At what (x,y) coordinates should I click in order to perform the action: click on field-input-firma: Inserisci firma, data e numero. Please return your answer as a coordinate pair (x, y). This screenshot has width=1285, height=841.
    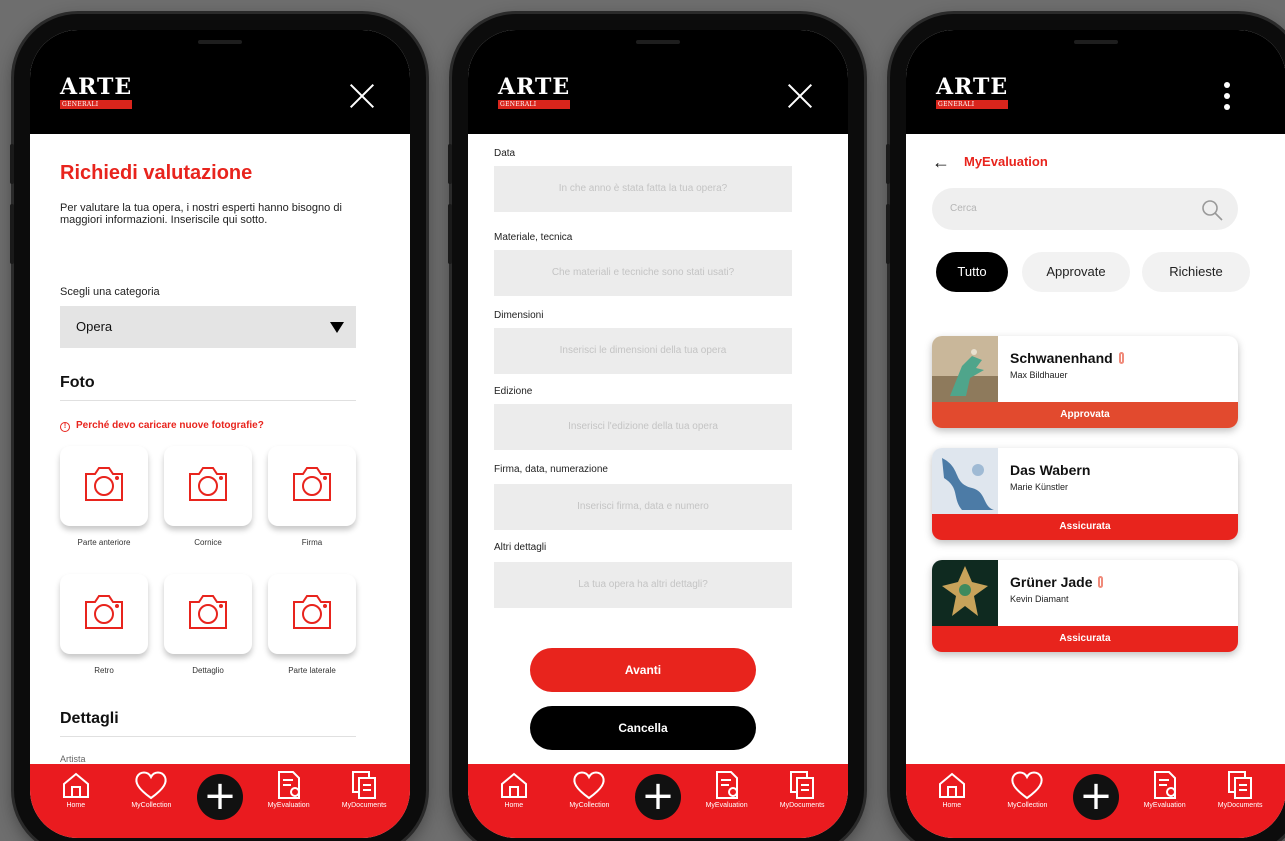
    Looking at the image, I should click on (643, 507).